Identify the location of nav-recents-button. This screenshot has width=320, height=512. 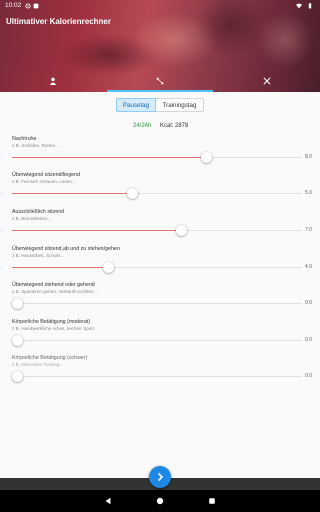
(212, 501).